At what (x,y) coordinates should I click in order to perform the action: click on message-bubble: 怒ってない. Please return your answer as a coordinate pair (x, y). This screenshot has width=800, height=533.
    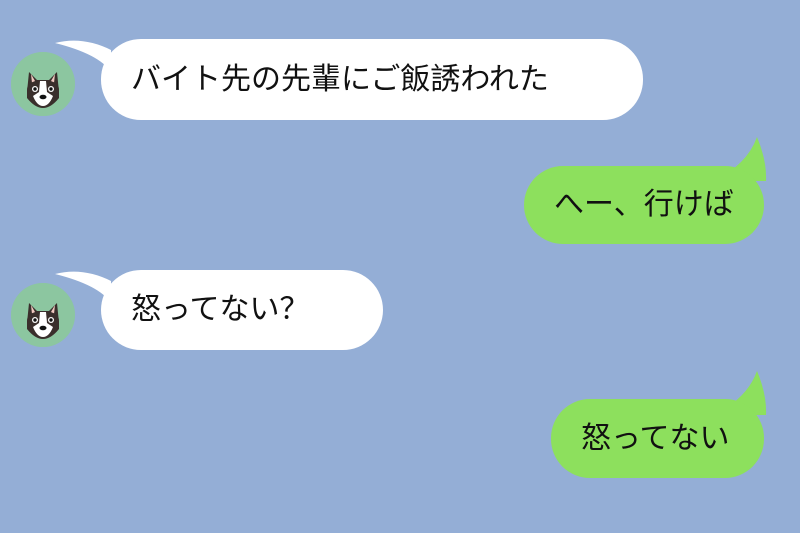
    Looking at the image, I should click on (657, 438).